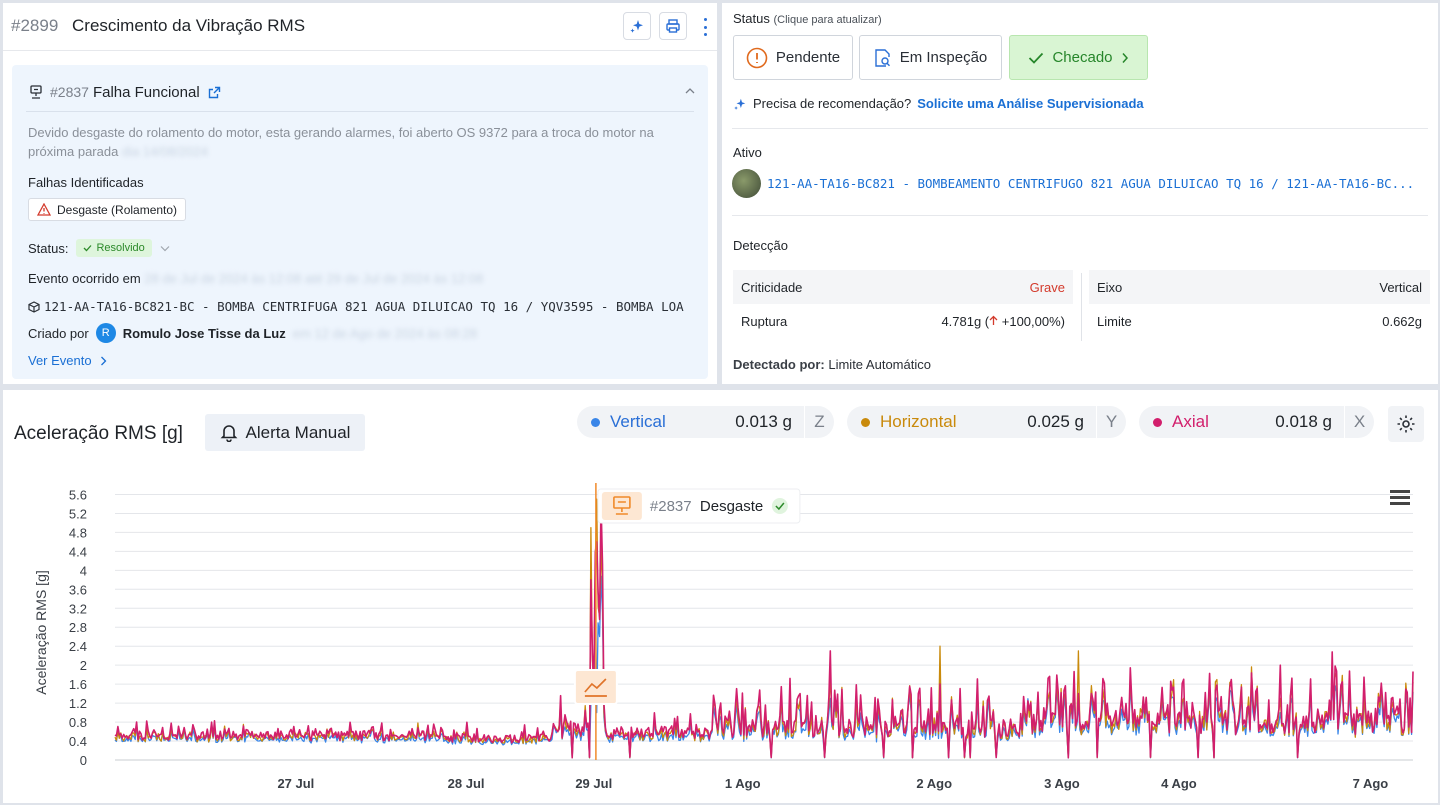  What do you see at coordinates (1031, 321) in the screenshot?
I see `rupture-pct: +100,00%)` at bounding box center [1031, 321].